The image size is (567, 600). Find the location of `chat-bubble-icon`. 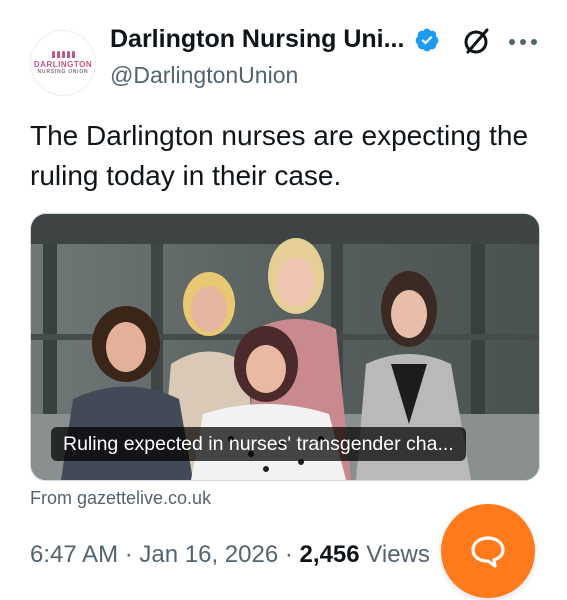

chat-bubble-icon is located at coordinates (488, 552).